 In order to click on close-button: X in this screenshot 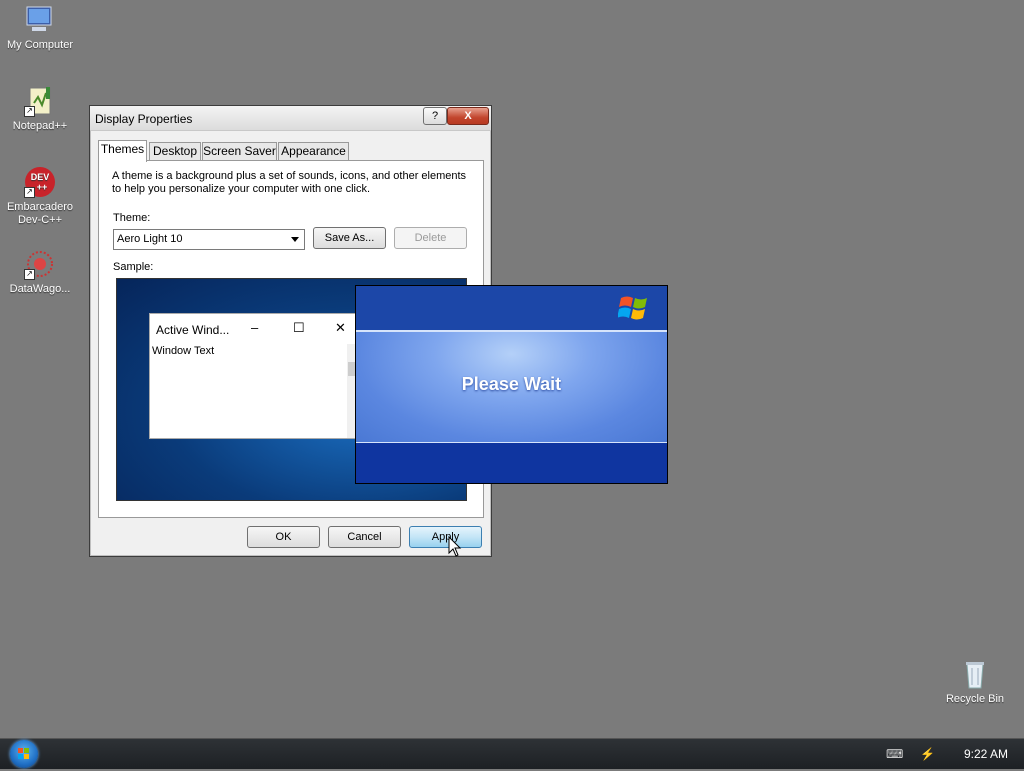, I will do `click(468, 116)`.